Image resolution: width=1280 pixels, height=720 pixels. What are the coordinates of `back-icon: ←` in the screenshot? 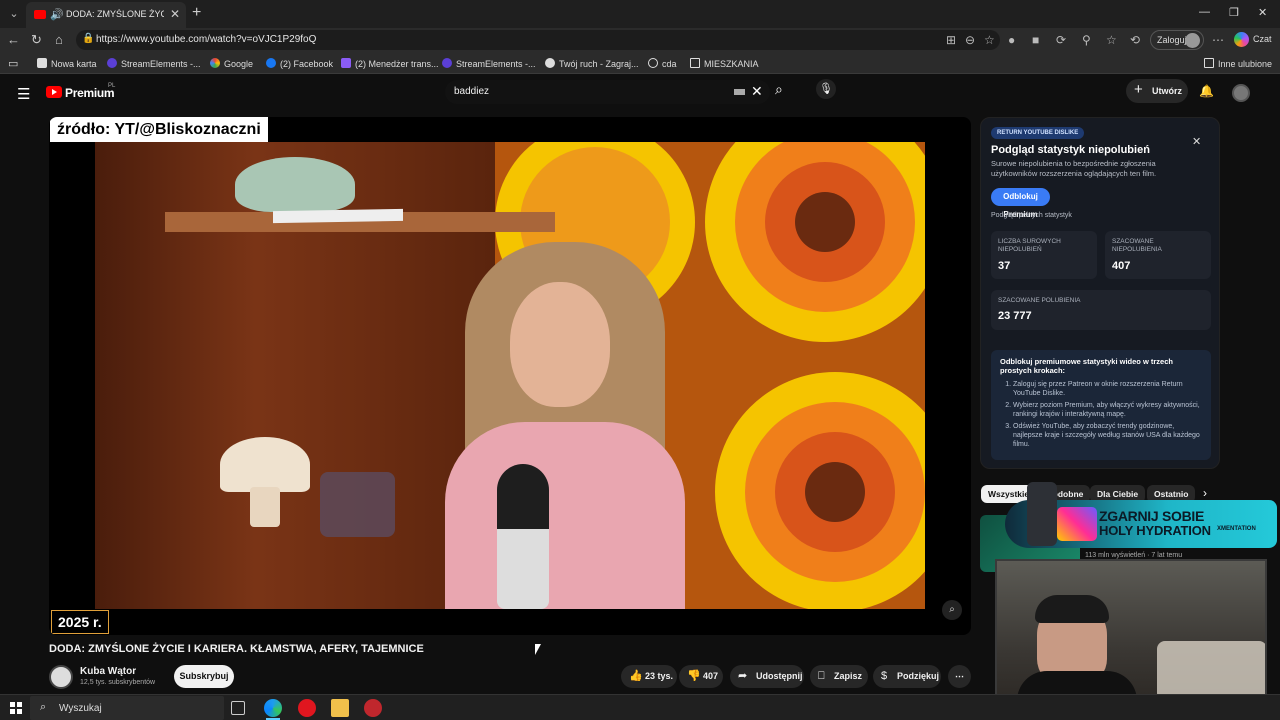 It's located at (13, 39).